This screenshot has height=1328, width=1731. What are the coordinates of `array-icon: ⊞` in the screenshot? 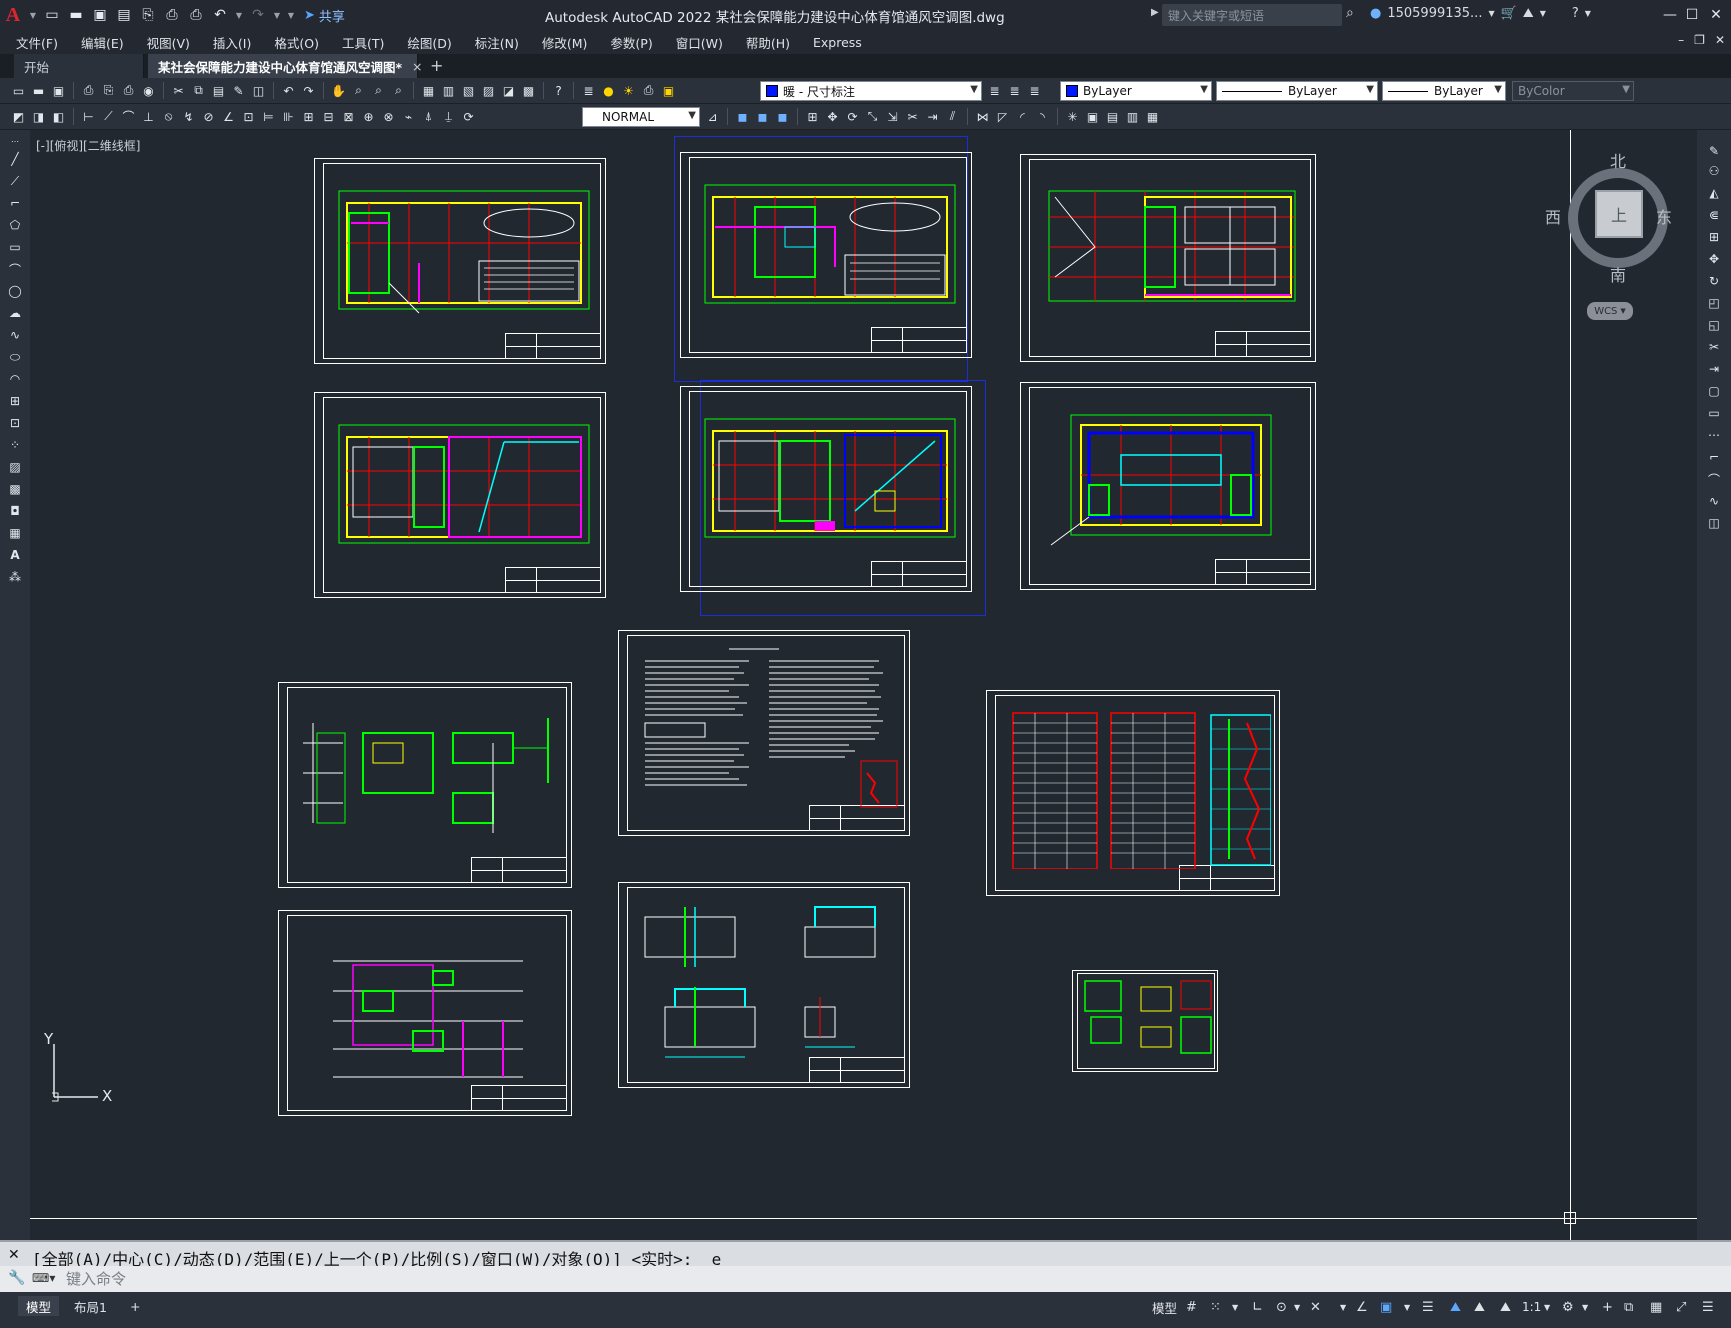 It's located at (1714, 237).